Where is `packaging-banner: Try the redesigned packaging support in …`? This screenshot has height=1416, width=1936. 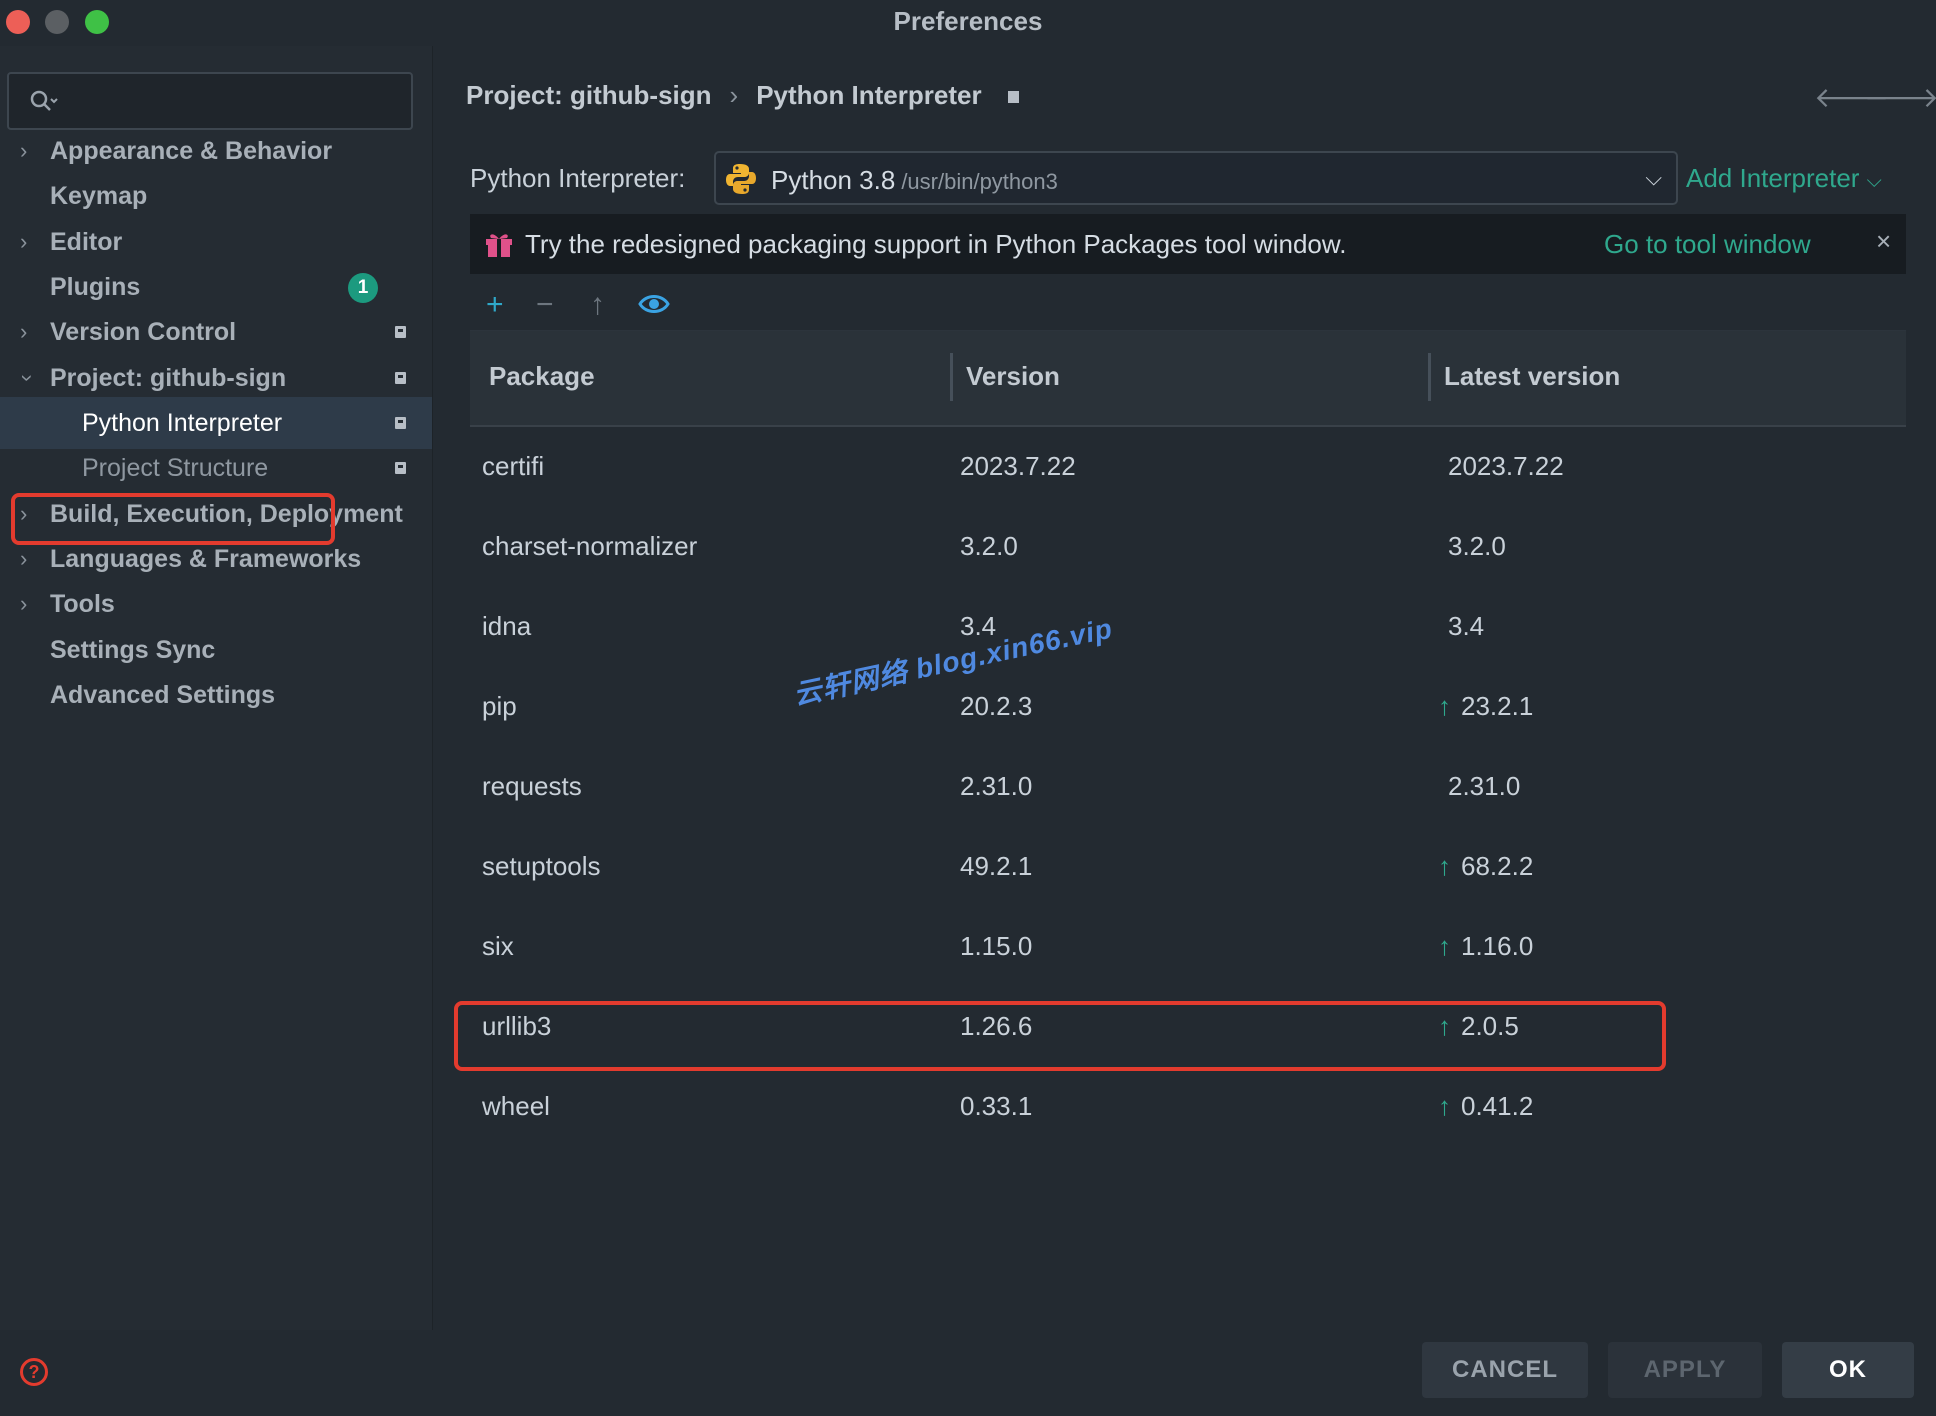
packaging-banner: Try the redesigned packaging support in … is located at coordinates (1188, 244).